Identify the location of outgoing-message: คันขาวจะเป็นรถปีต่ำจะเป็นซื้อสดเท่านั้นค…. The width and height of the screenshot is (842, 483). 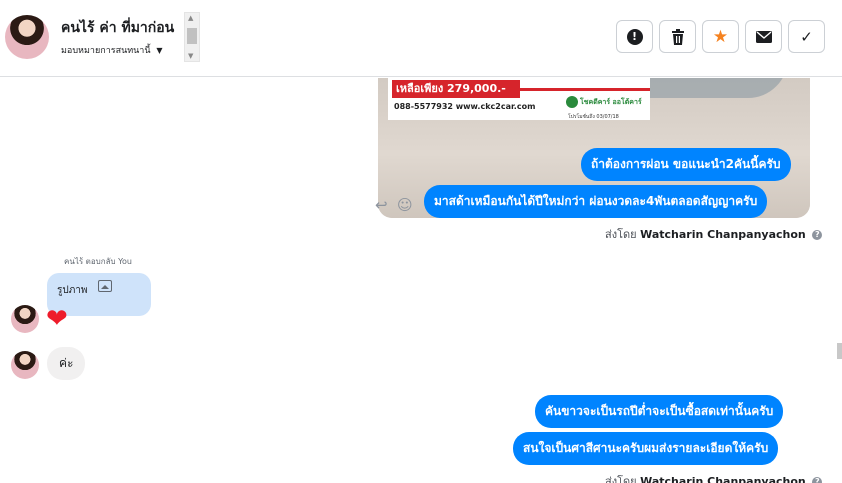
(659, 411).